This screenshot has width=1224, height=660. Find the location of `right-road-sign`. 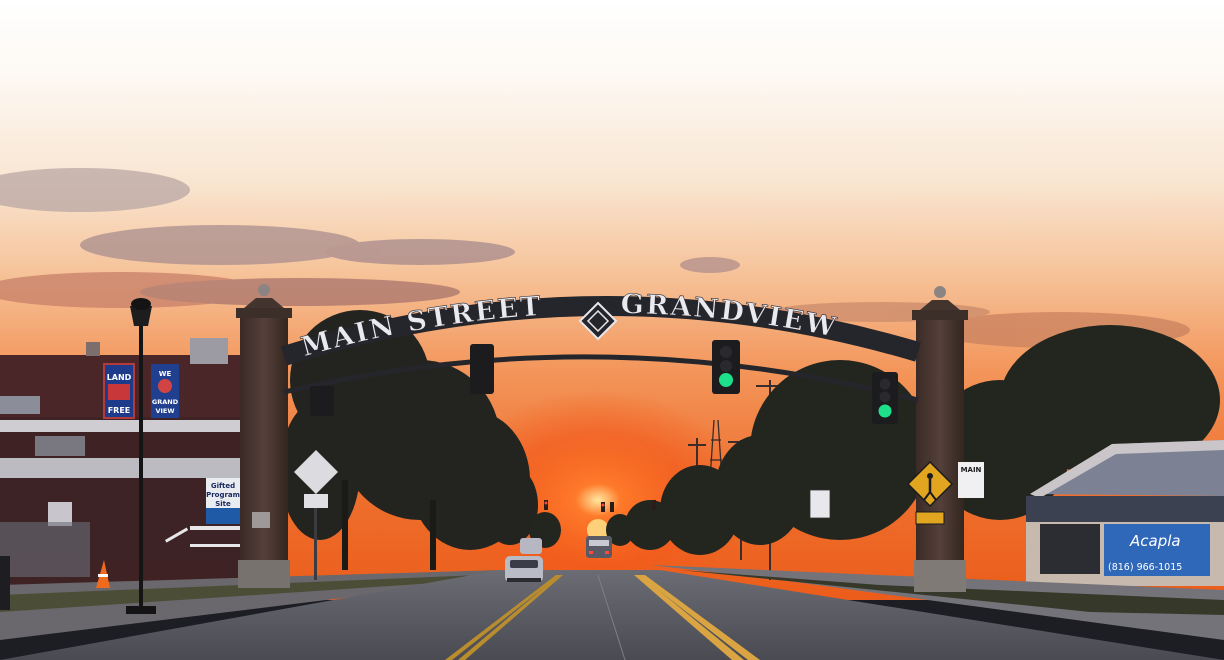

right-road-sign is located at coordinates (820, 504).